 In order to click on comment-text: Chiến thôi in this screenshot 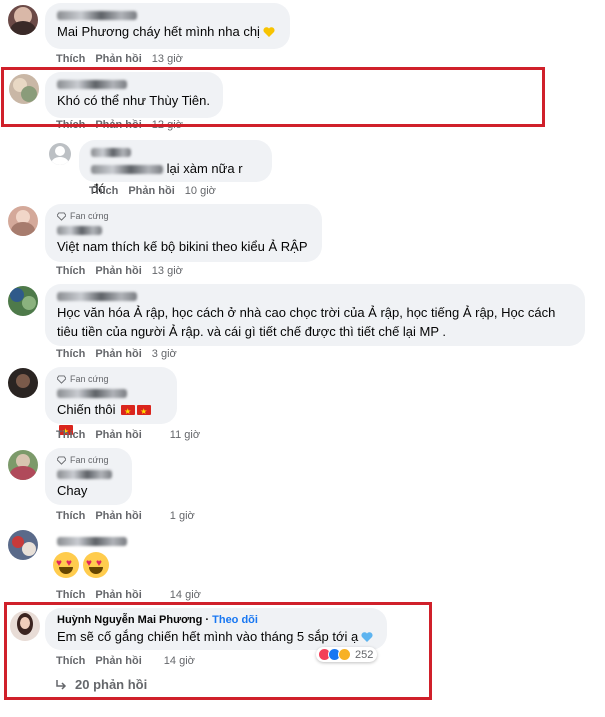, I will do `click(86, 409)`.